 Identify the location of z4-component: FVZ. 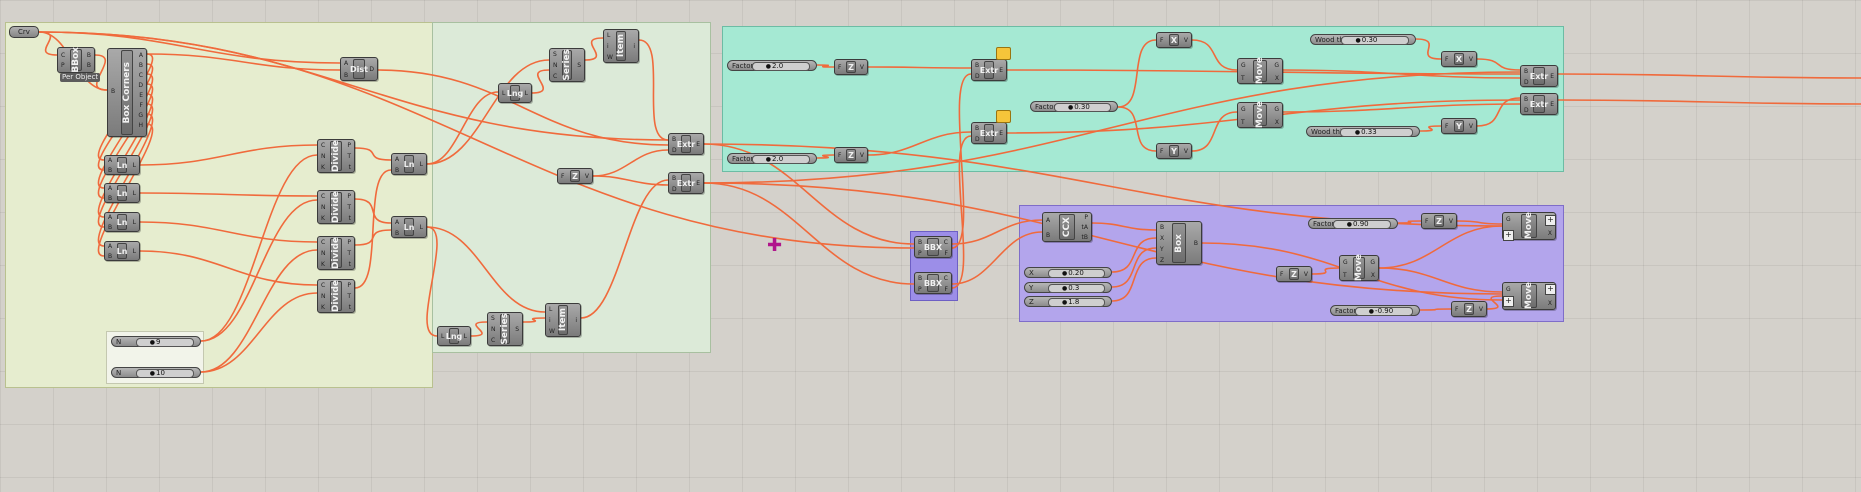
(1439, 221).